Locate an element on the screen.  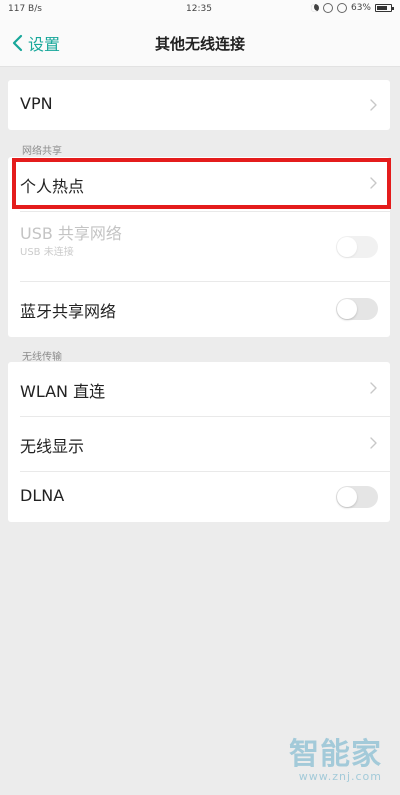
status-bar: 117 B/s 12:35 63% is located at coordinates (200, 10).